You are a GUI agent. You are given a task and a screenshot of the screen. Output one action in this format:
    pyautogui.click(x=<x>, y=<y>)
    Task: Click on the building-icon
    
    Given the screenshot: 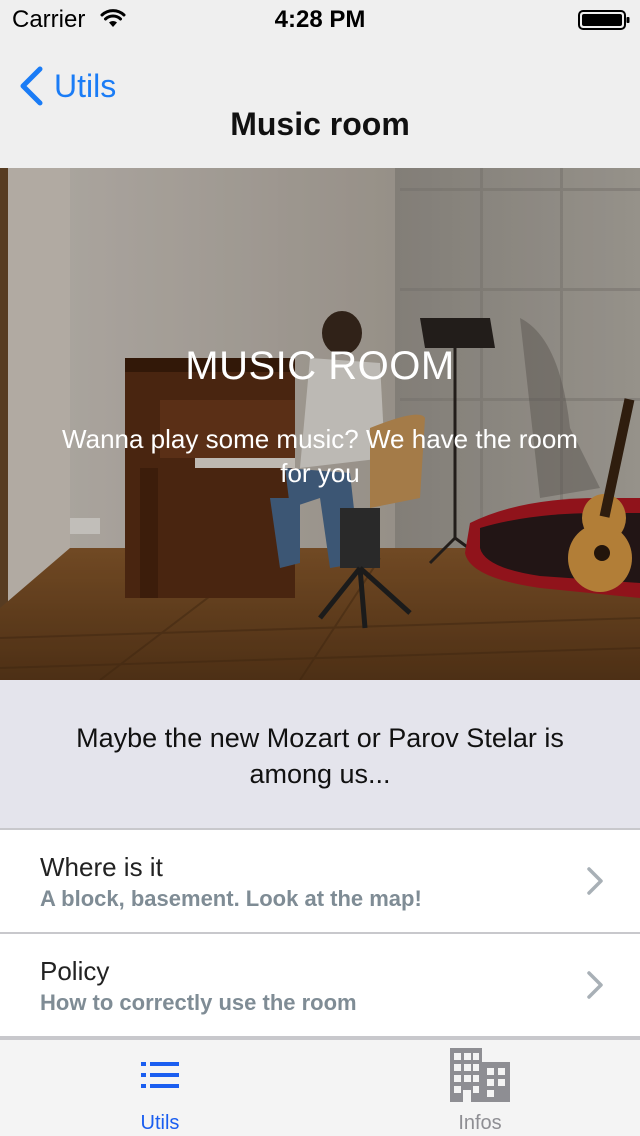 What is the action you would take?
    pyautogui.click(x=480, y=1075)
    